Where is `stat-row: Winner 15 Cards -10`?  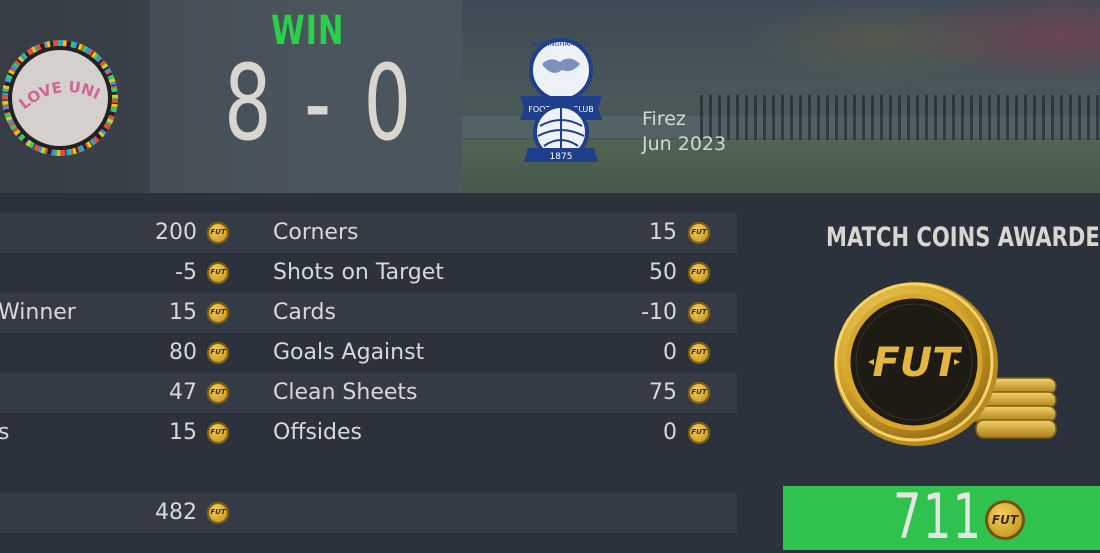 stat-row: Winner 15 Cards -10 is located at coordinates (368, 313).